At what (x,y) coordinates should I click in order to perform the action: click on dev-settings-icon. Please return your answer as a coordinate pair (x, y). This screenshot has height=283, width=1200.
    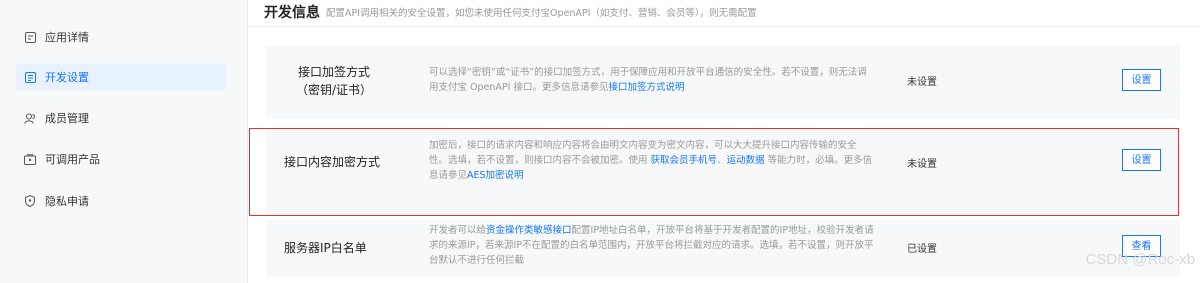
    Looking at the image, I should click on (30, 77).